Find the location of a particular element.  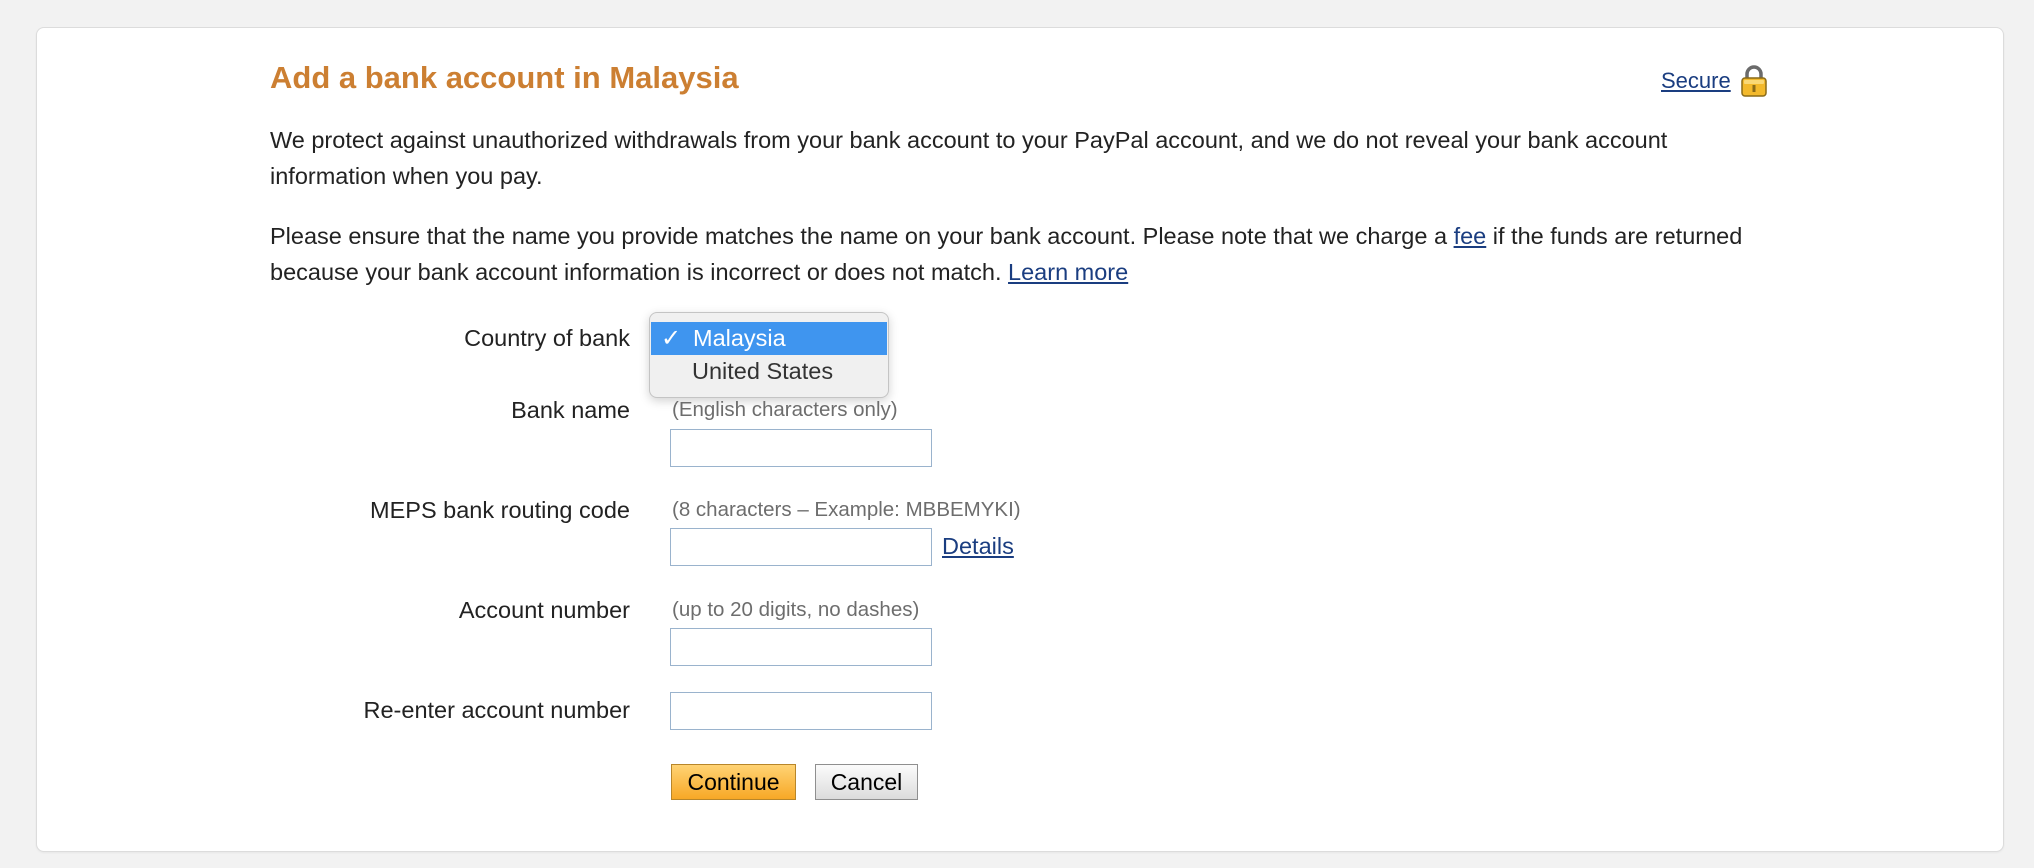

fee-link: fee is located at coordinates (1470, 236).